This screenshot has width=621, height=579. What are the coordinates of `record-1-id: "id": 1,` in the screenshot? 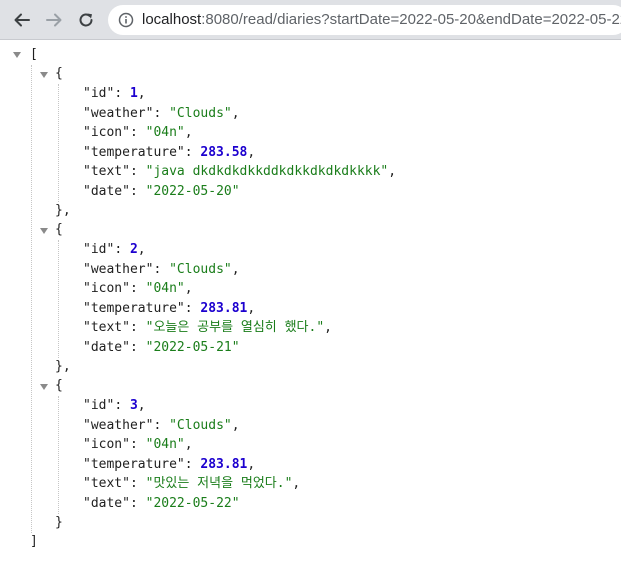 It's located at (114, 93).